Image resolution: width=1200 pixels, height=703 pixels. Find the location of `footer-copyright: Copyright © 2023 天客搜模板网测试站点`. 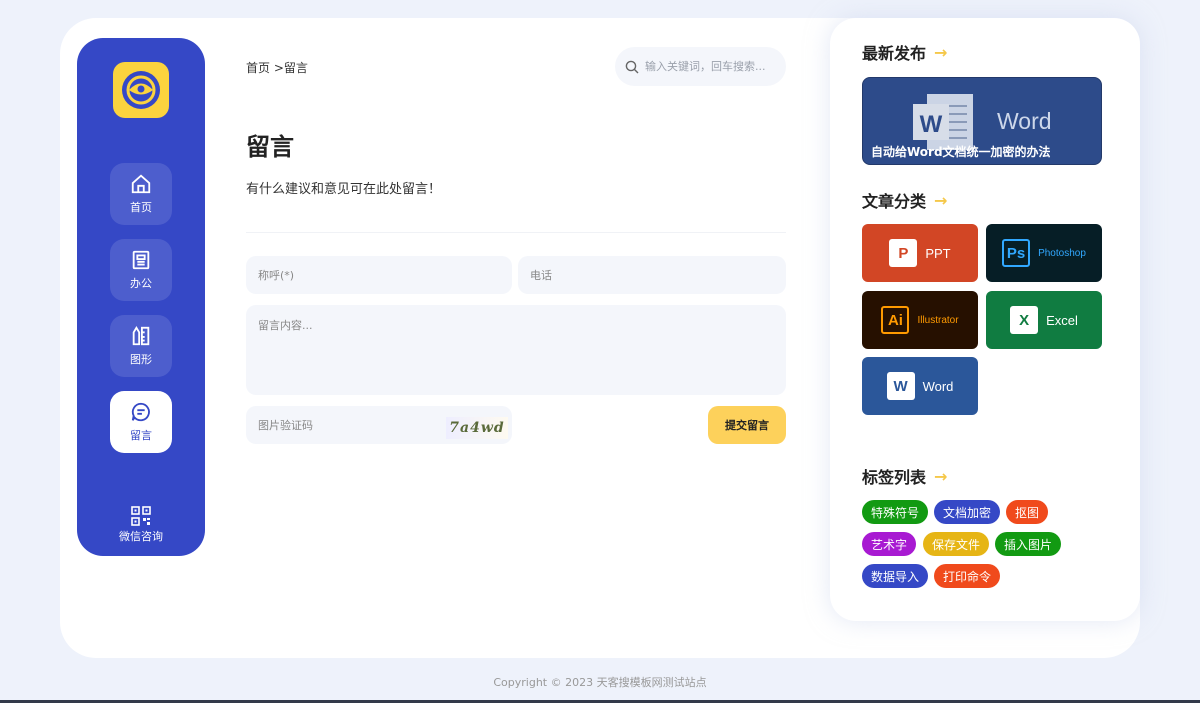

footer-copyright: Copyright © 2023 天客搜模板网测试站点 is located at coordinates (600, 682).